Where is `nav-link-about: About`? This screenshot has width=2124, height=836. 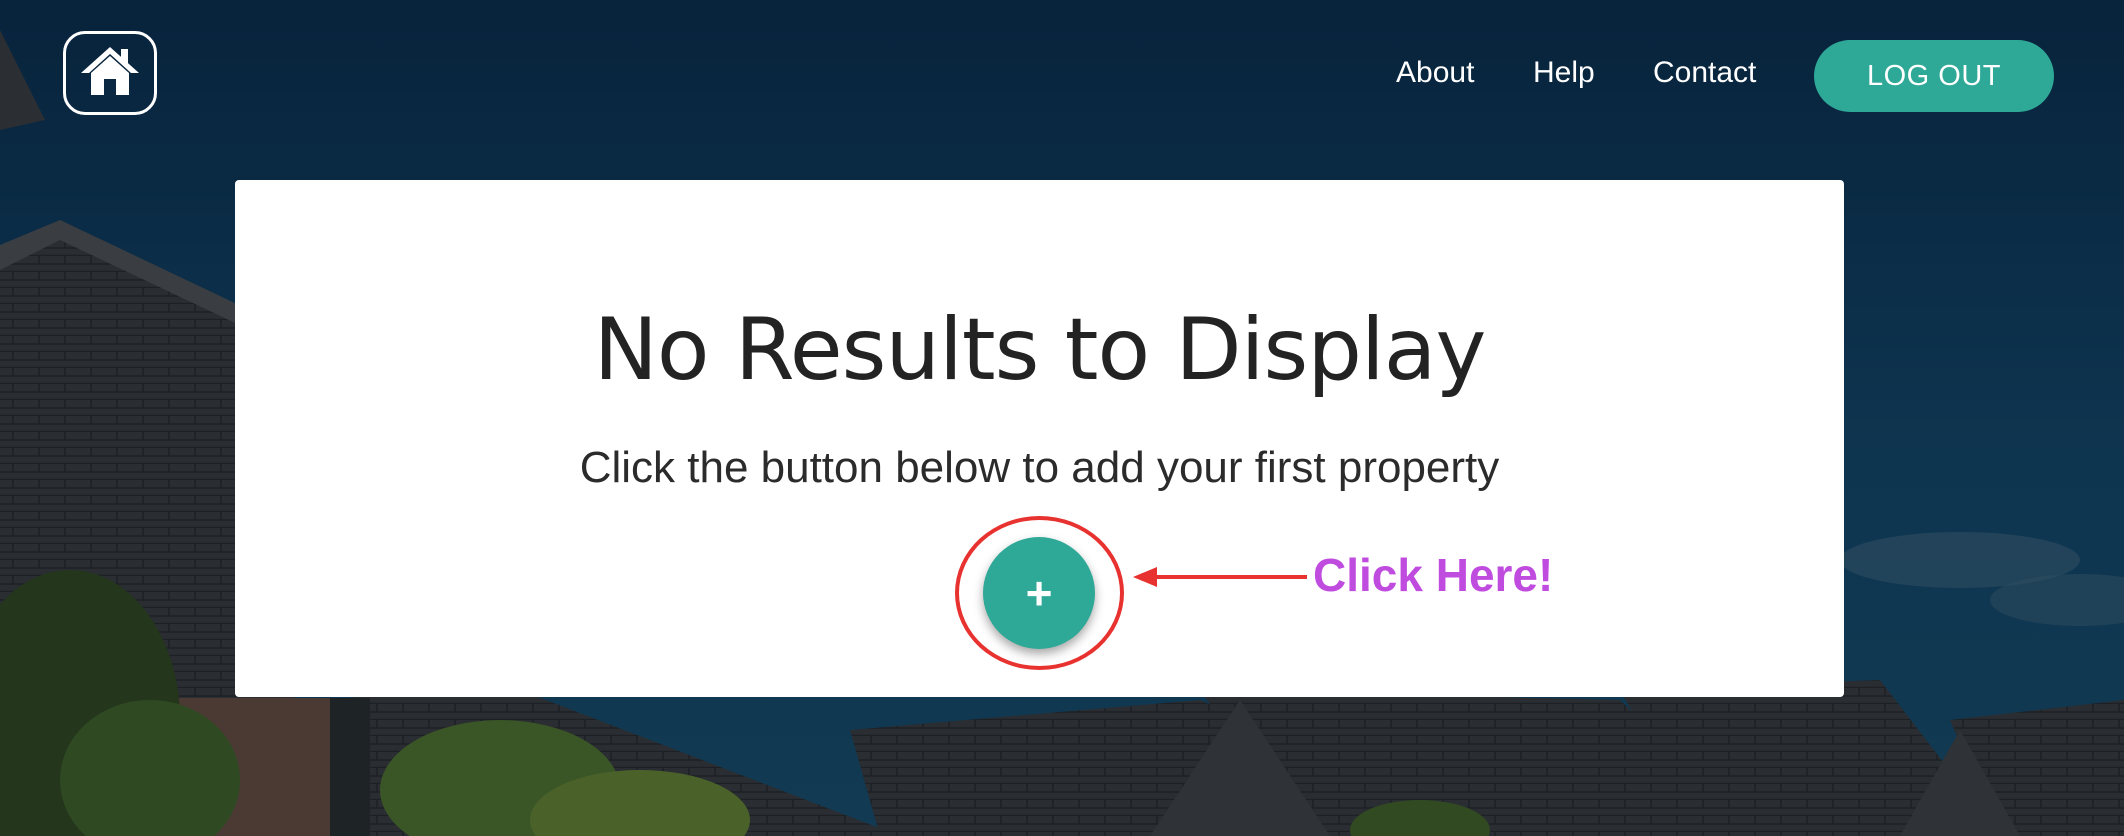
nav-link-about: About is located at coordinates (1435, 73).